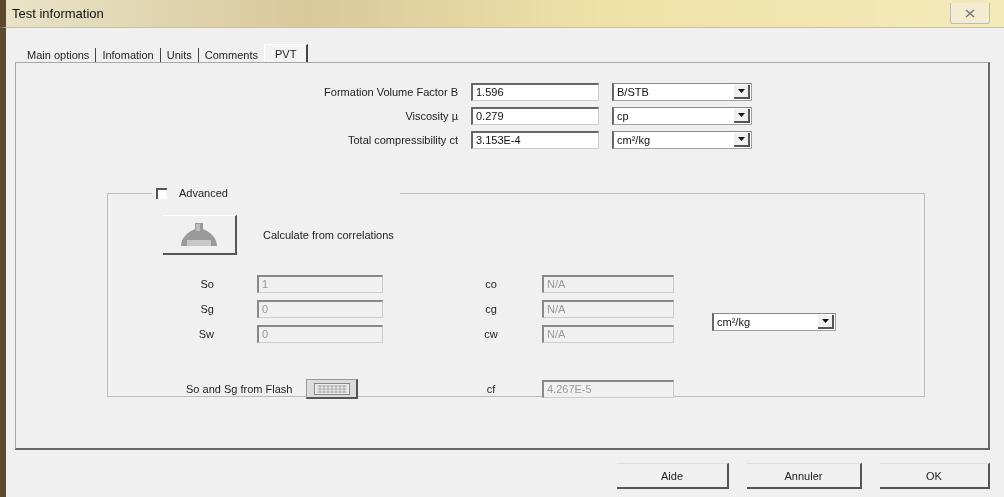 This screenshot has width=1004, height=497. Describe the element at coordinates (328, 235) in the screenshot. I see `calculate-label: Calculate from correlations` at that location.